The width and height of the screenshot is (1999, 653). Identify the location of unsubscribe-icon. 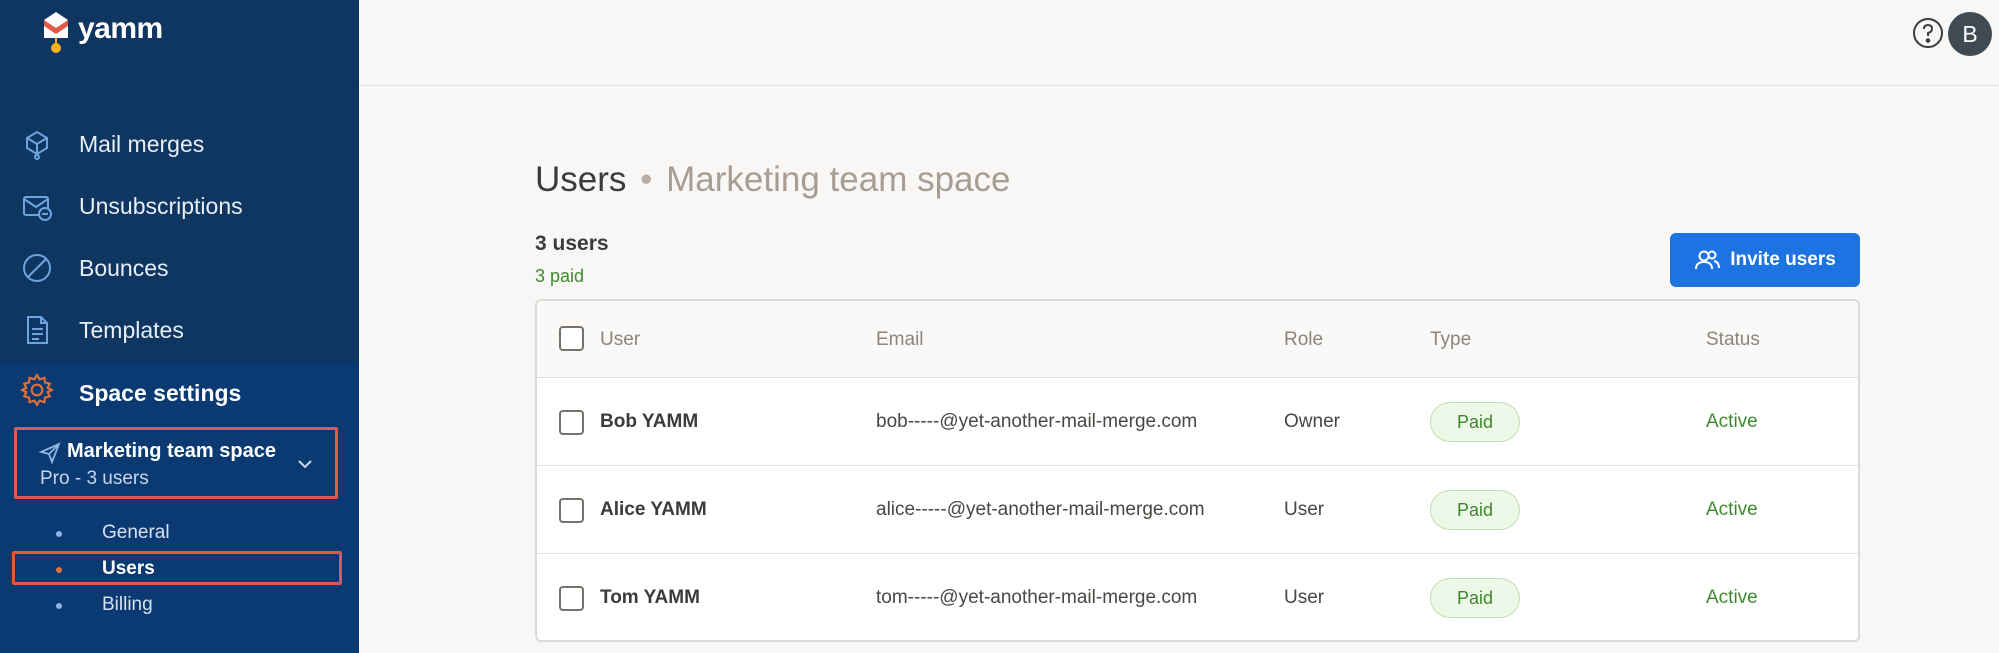
(37, 206).